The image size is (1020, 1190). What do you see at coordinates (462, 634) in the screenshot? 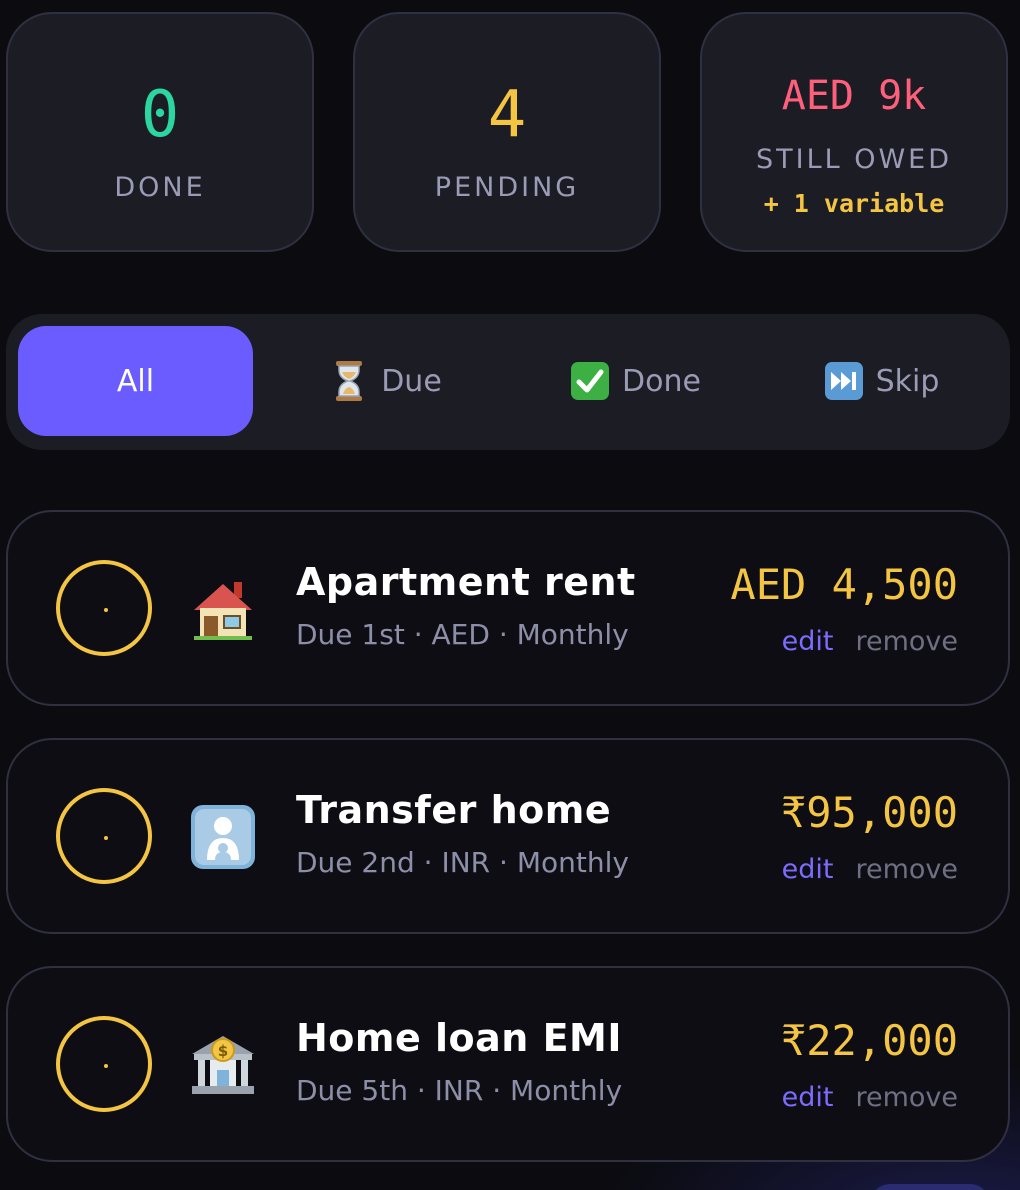
I see `bill-schedule: Due 1st · AED · Monthly` at bounding box center [462, 634].